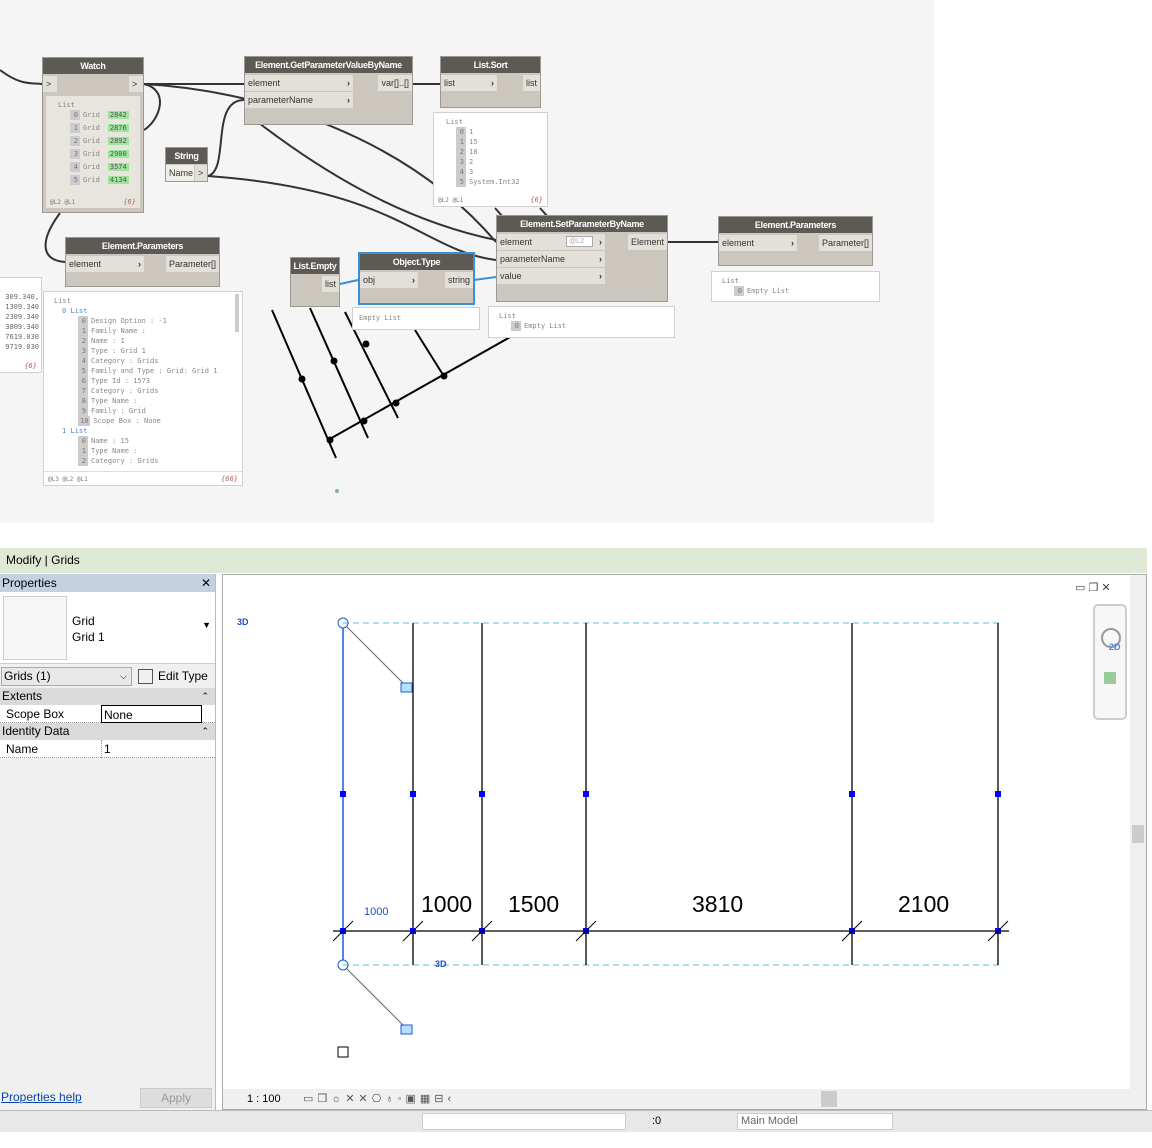  What do you see at coordinates (148, 381) in the screenshot?
I see `list-item: 6 Type Id : 1573` at bounding box center [148, 381].